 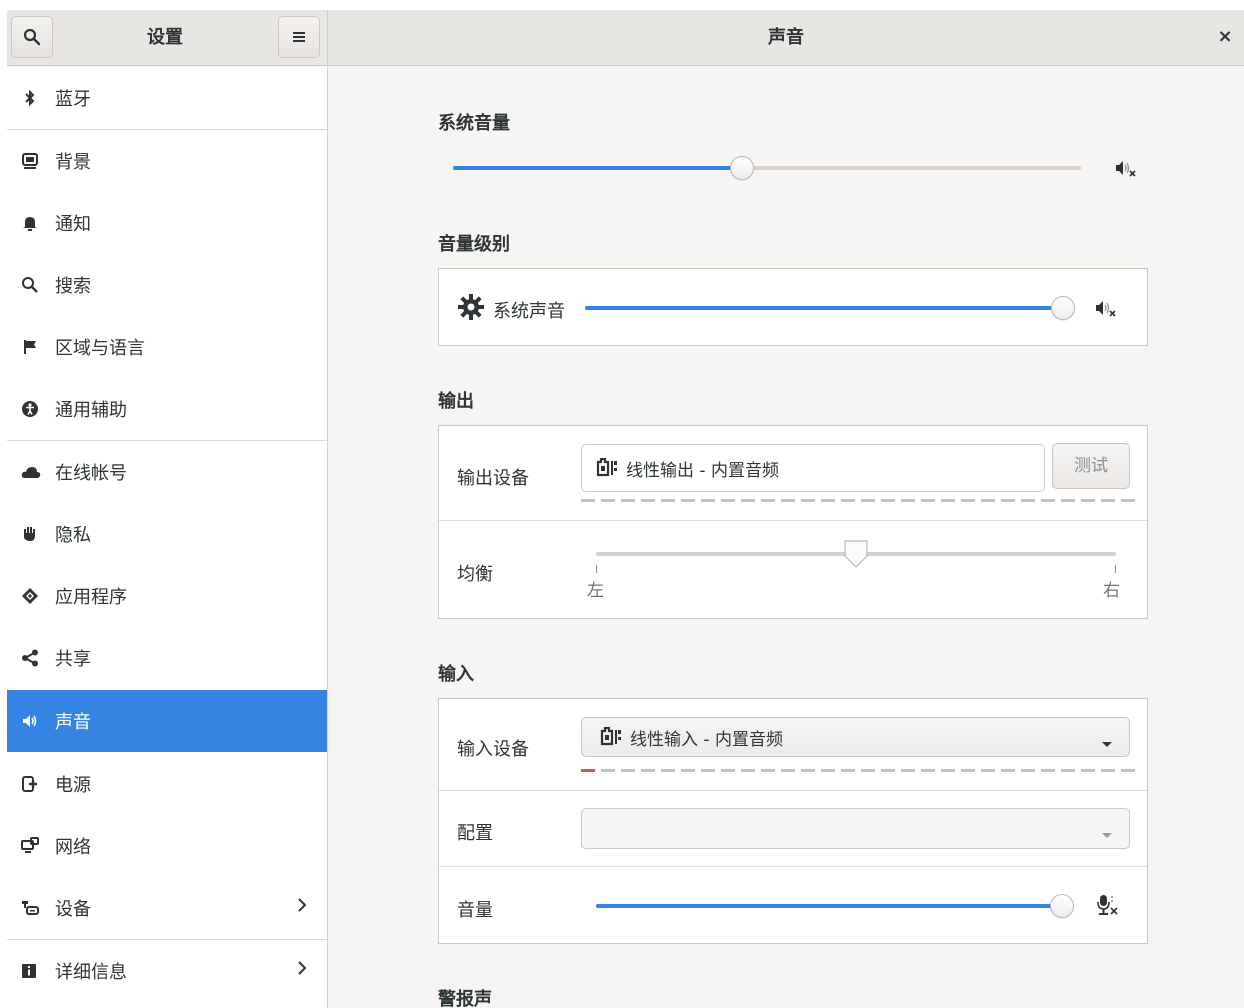 What do you see at coordinates (625, 38) in the screenshot?
I see `header-bar: 设置 声音 ×` at bounding box center [625, 38].